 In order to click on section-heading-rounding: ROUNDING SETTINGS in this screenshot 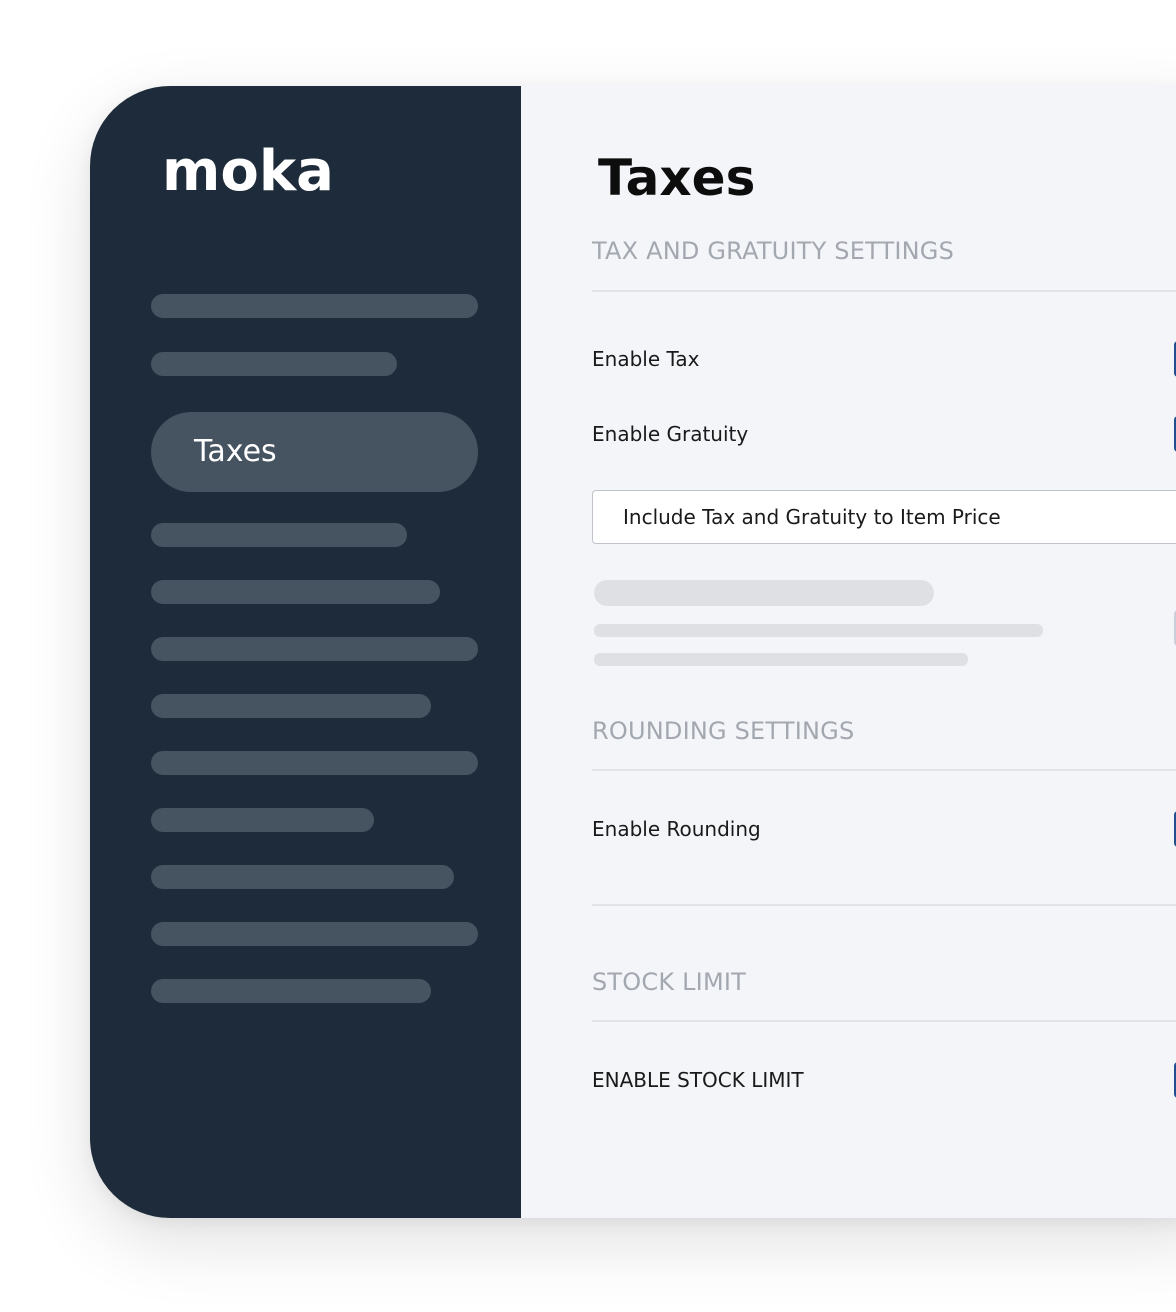, I will do `click(723, 731)`.